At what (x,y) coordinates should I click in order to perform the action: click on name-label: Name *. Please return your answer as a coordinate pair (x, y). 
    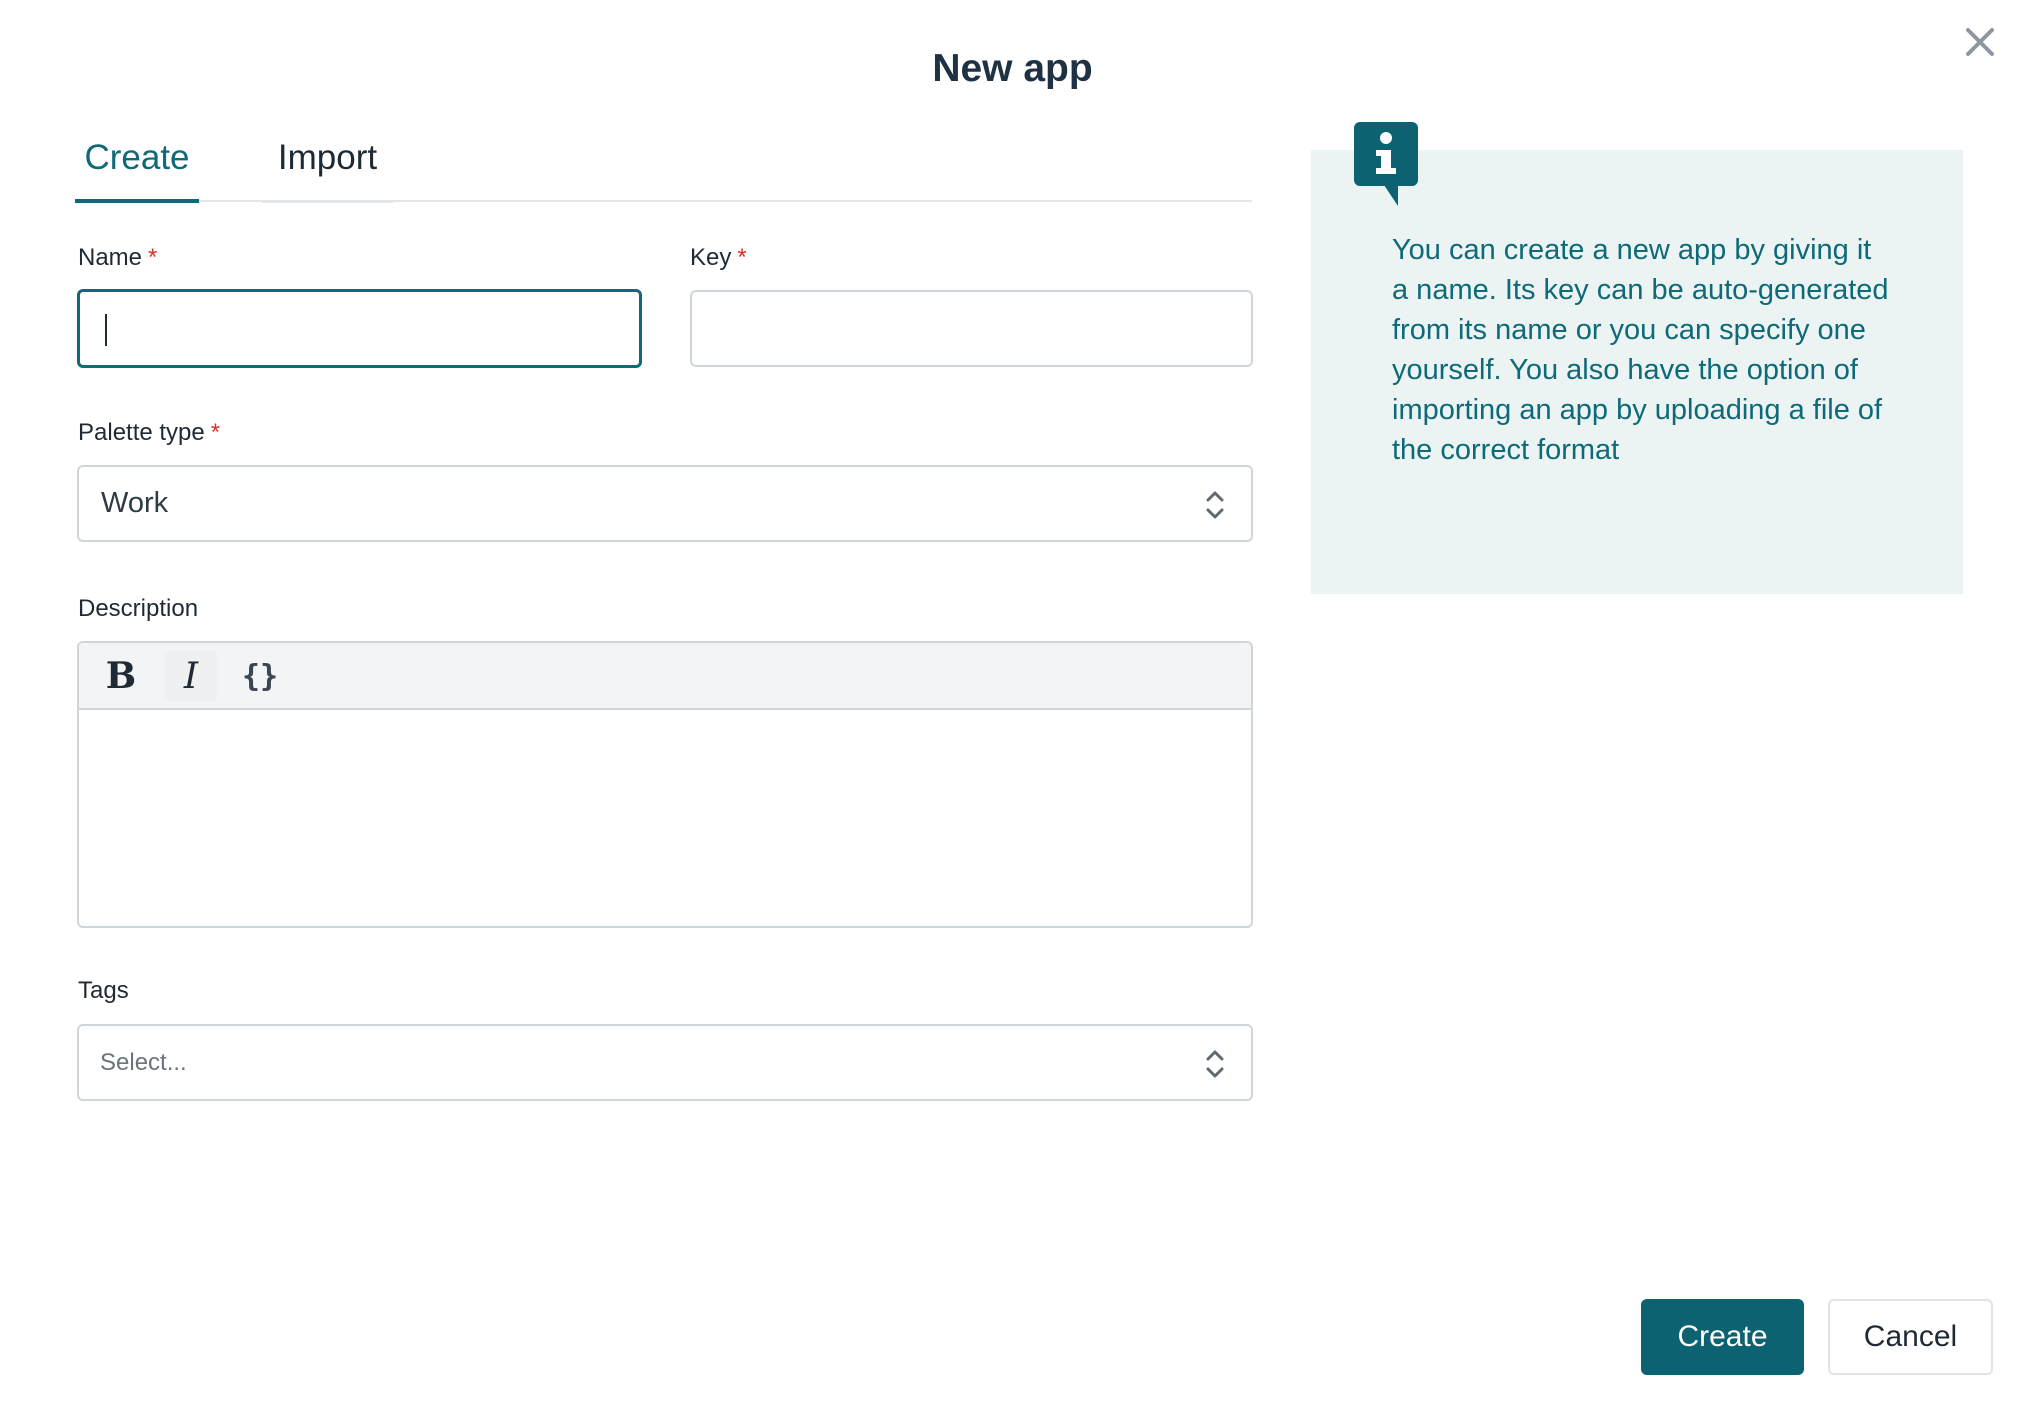
    Looking at the image, I should click on (117, 258).